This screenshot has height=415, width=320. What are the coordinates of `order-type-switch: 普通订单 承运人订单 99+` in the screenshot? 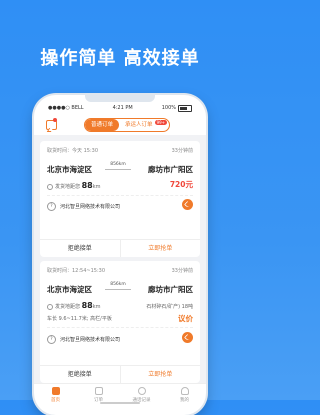 It's located at (127, 125).